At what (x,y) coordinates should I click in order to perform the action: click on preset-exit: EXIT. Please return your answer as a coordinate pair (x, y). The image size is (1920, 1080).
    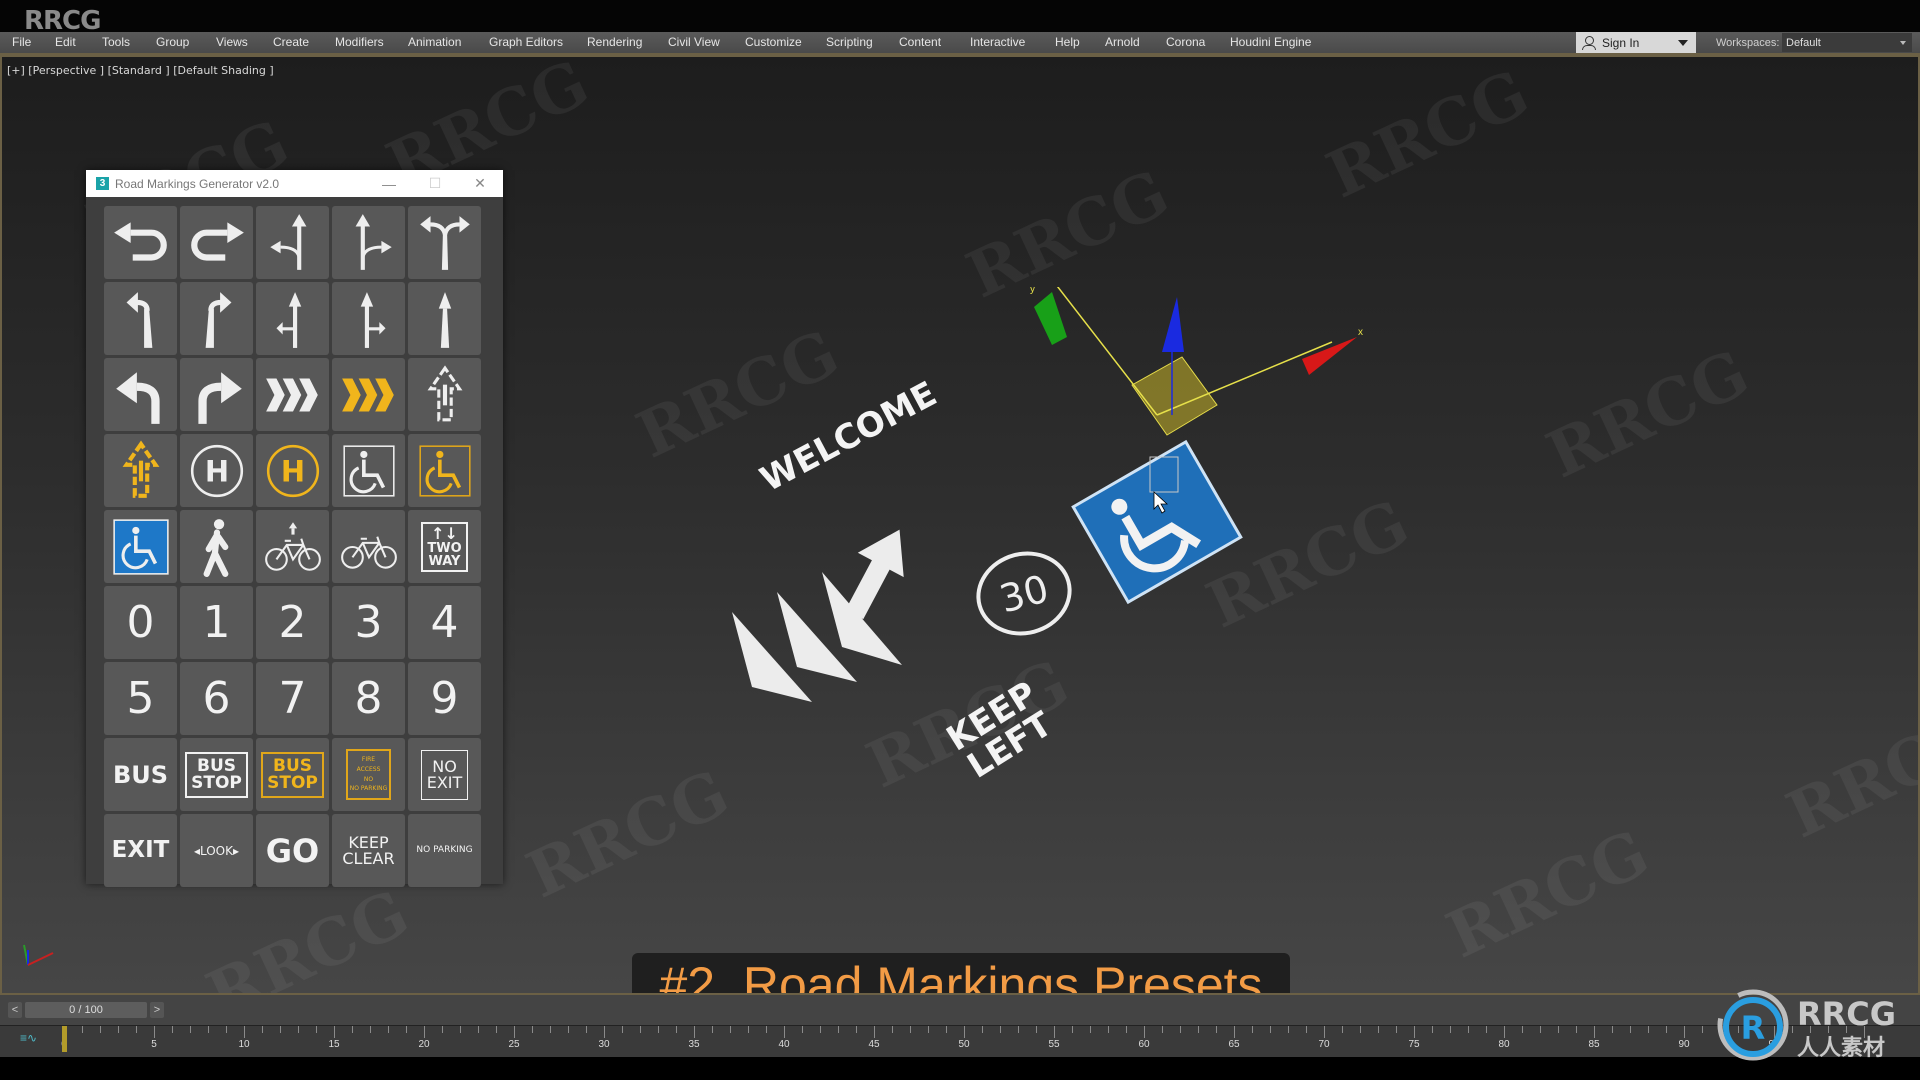
    Looking at the image, I should click on (140, 850).